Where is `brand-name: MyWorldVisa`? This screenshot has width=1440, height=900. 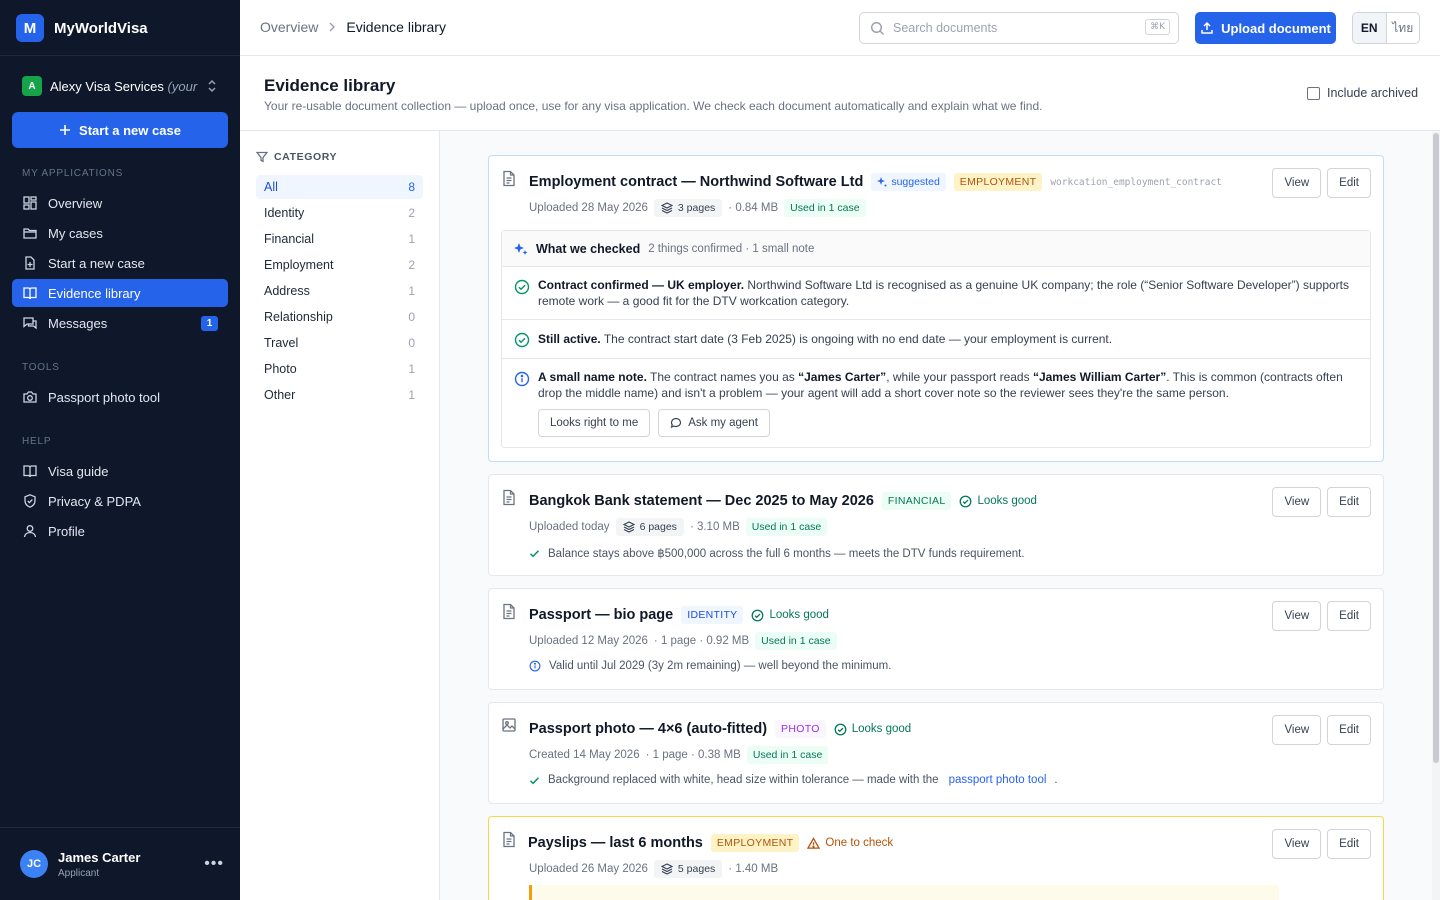
brand-name: MyWorldVisa is located at coordinates (101, 28).